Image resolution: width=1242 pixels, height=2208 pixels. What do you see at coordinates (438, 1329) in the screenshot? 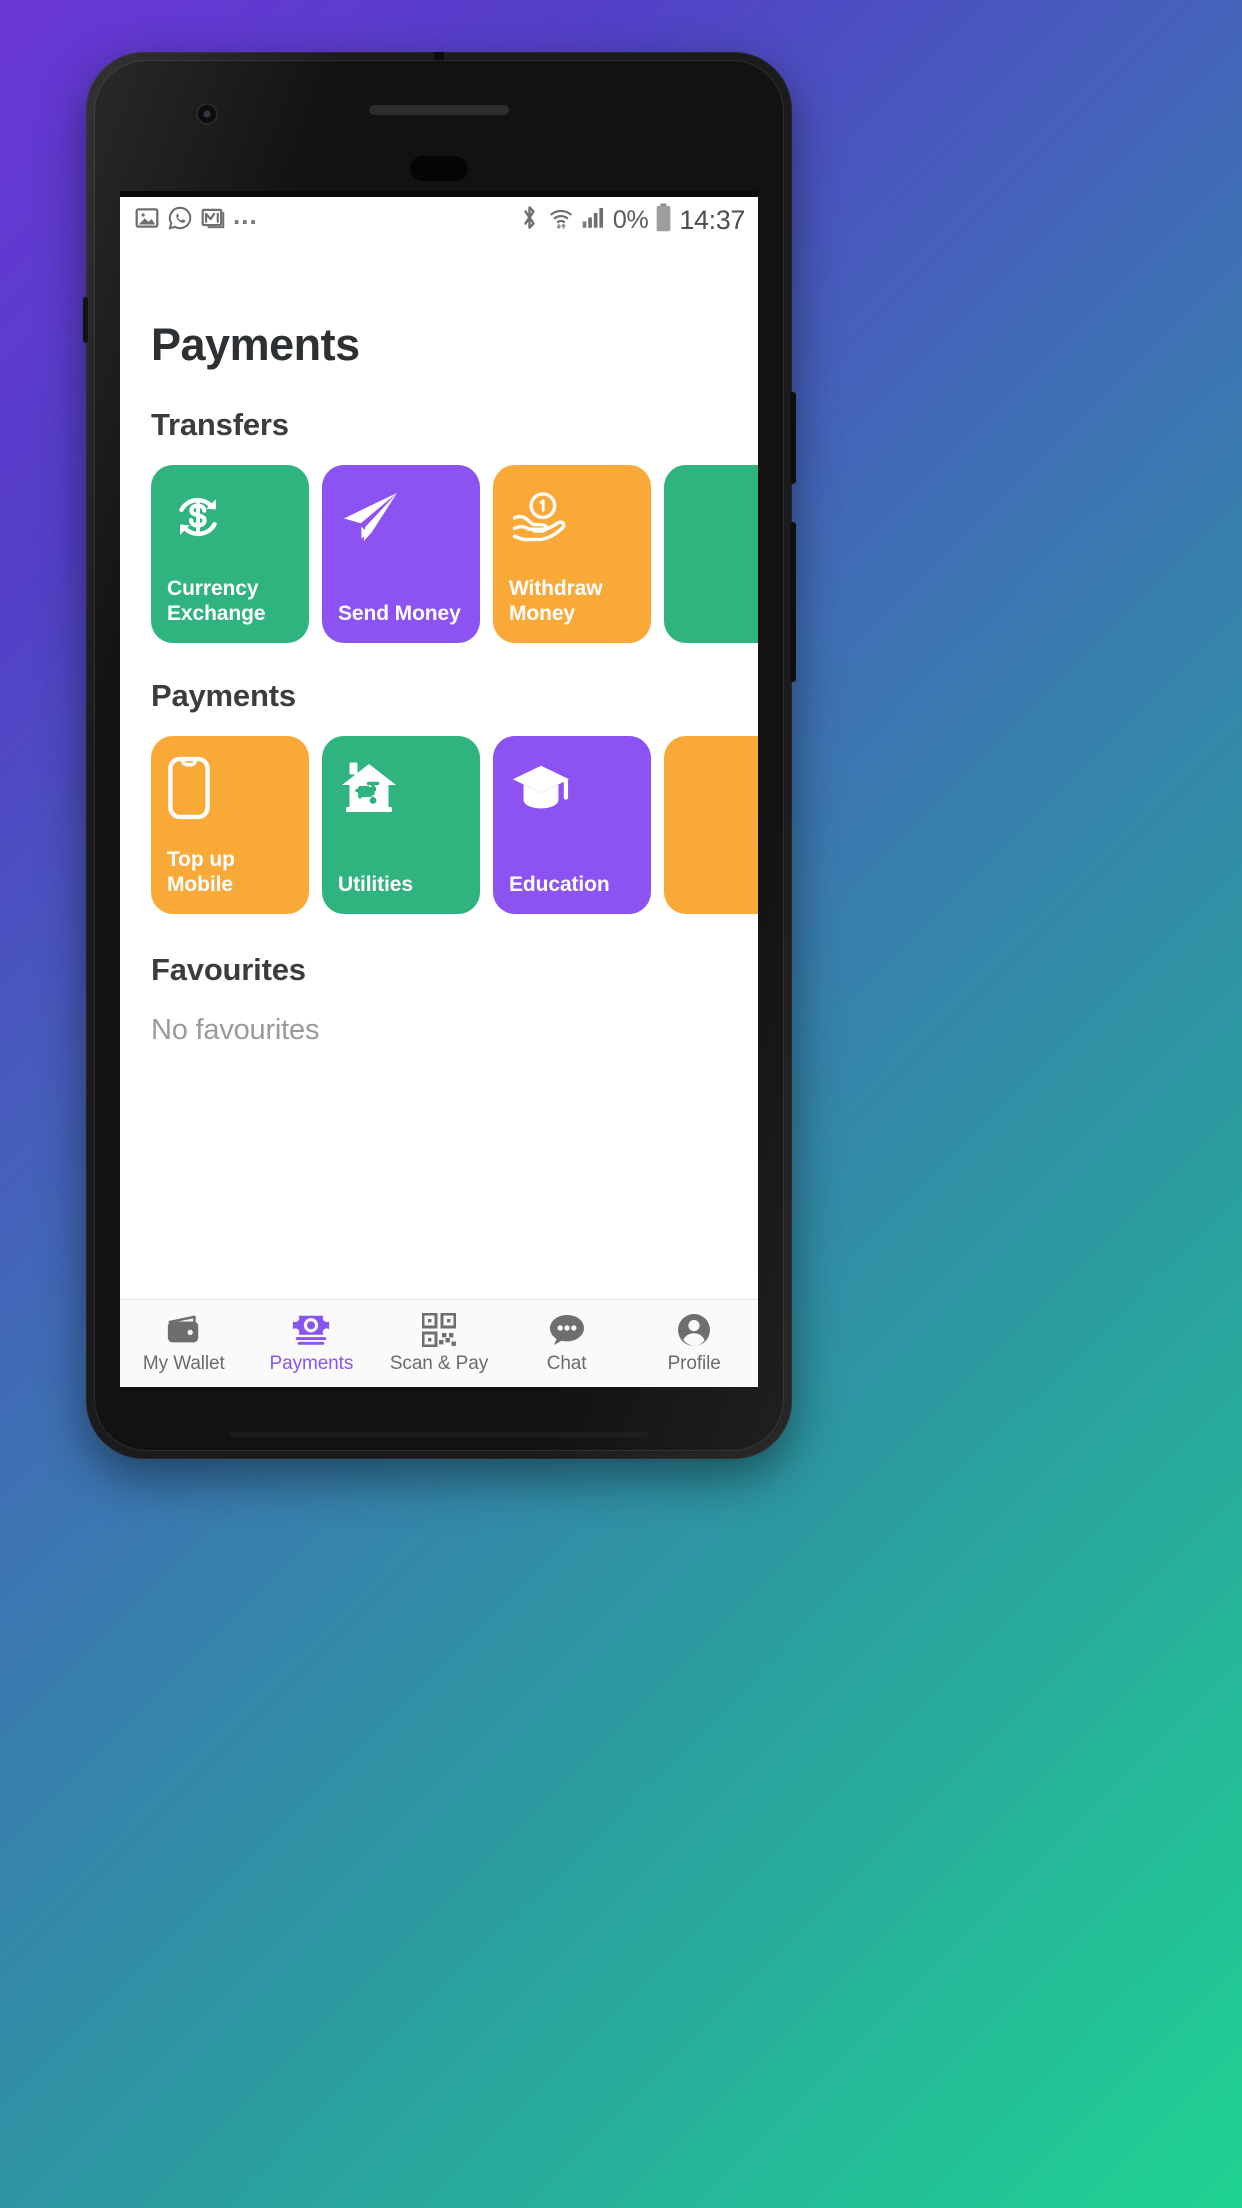
I see `qr-code-icon` at bounding box center [438, 1329].